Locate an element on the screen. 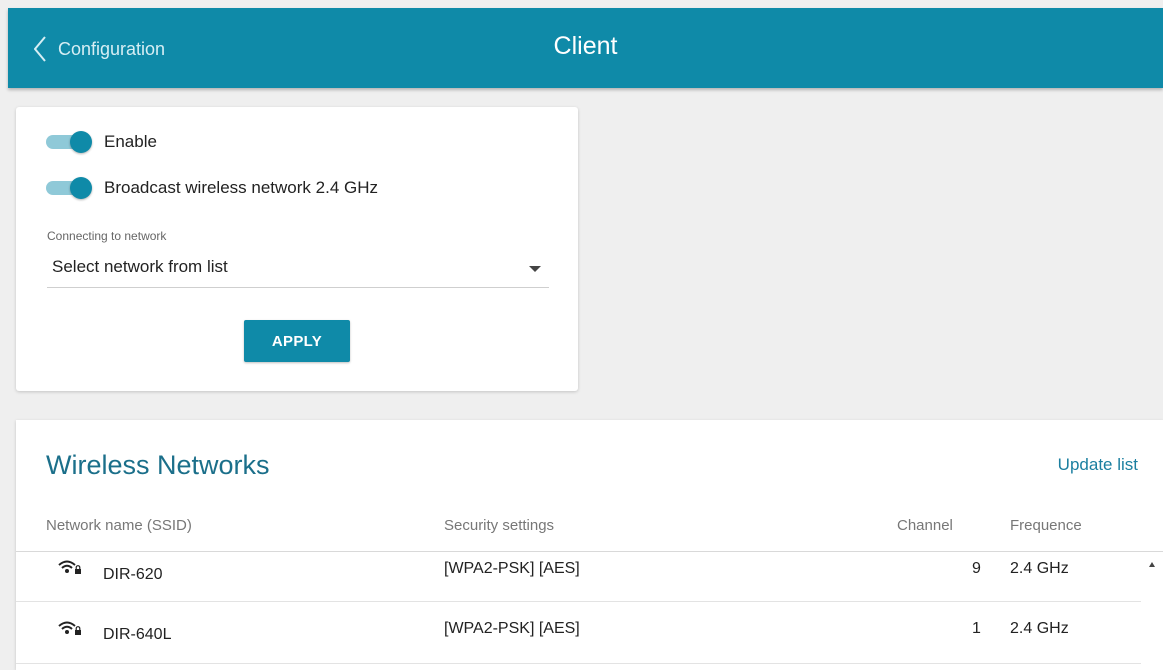  channel-cell: 9 is located at coordinates (976, 568).